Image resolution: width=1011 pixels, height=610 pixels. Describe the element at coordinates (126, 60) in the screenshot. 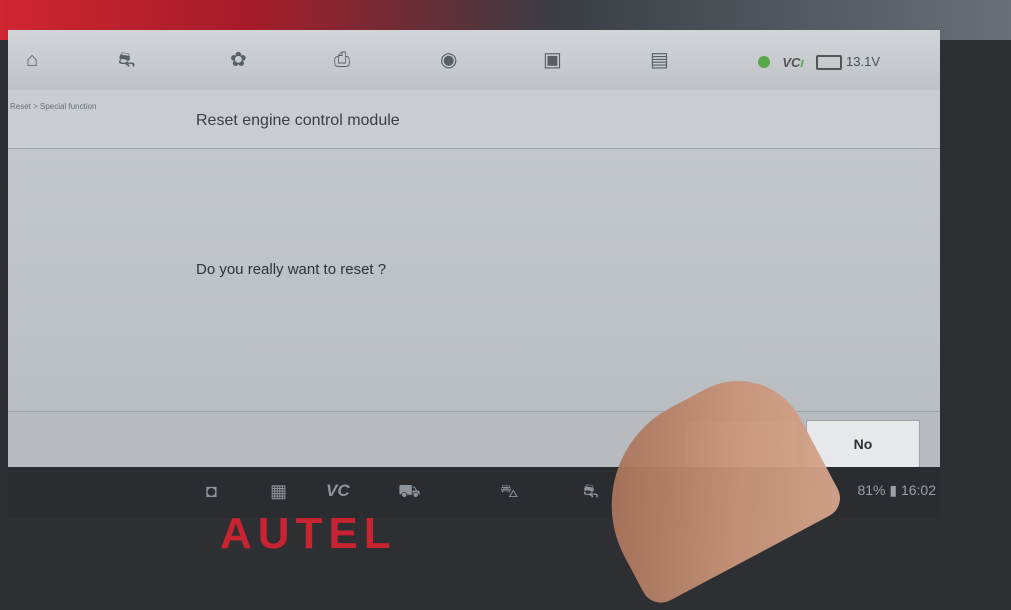

I see `car-icon: ⛐` at that location.